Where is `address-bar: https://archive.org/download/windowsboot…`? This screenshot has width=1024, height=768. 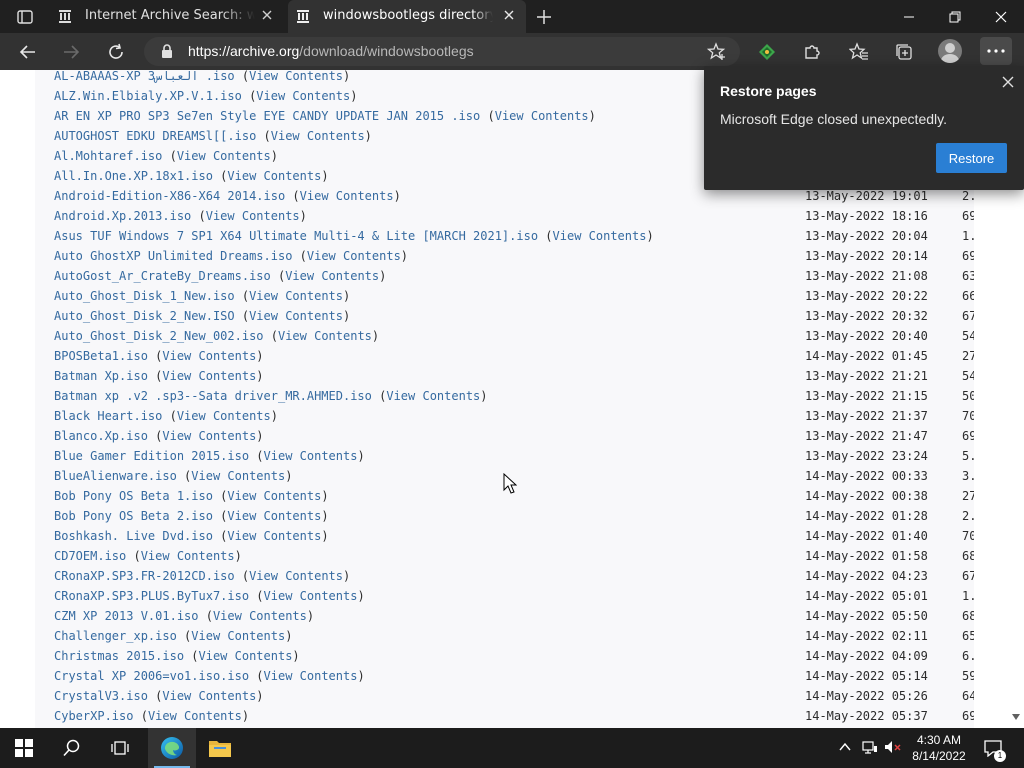 address-bar: https://archive.org/download/windowsboot… is located at coordinates (442, 51).